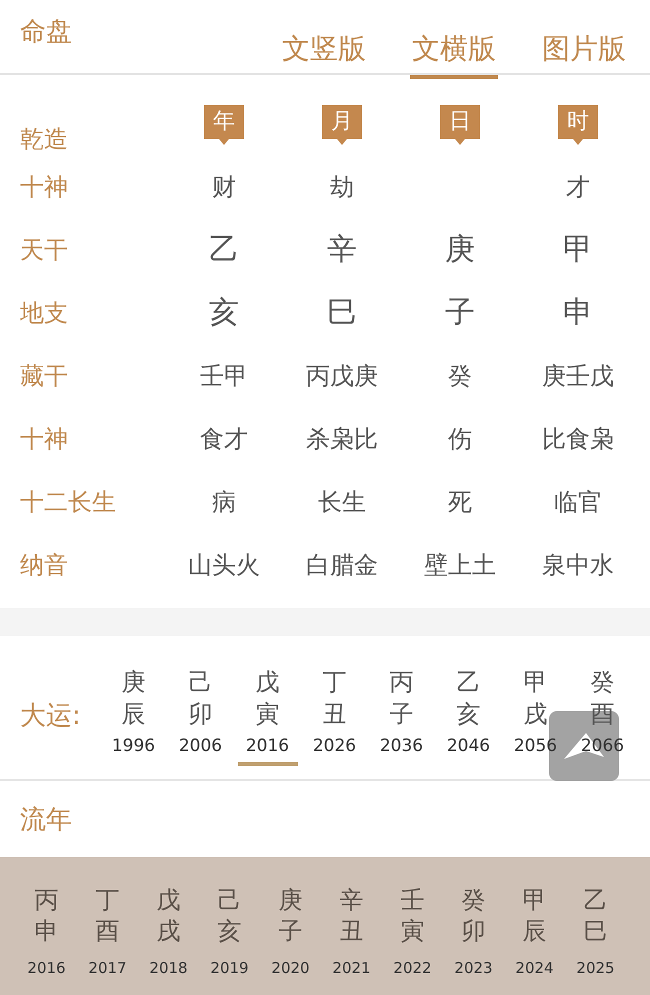 The height and width of the screenshot is (995, 650). What do you see at coordinates (224, 125) in the screenshot?
I see `pillar-badge: 年` at bounding box center [224, 125].